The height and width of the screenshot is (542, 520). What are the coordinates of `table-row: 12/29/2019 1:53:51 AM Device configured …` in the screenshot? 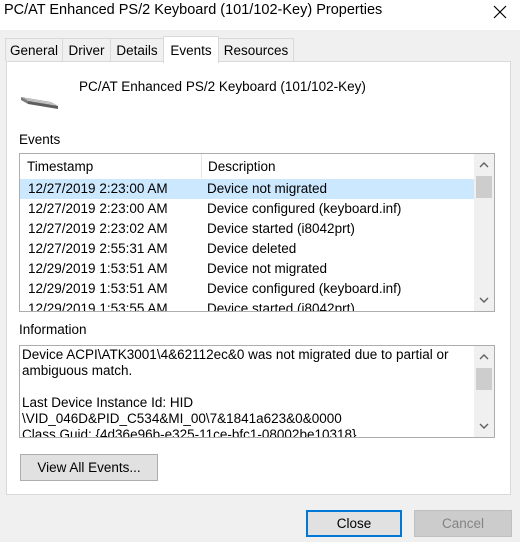 It's located at (247, 289).